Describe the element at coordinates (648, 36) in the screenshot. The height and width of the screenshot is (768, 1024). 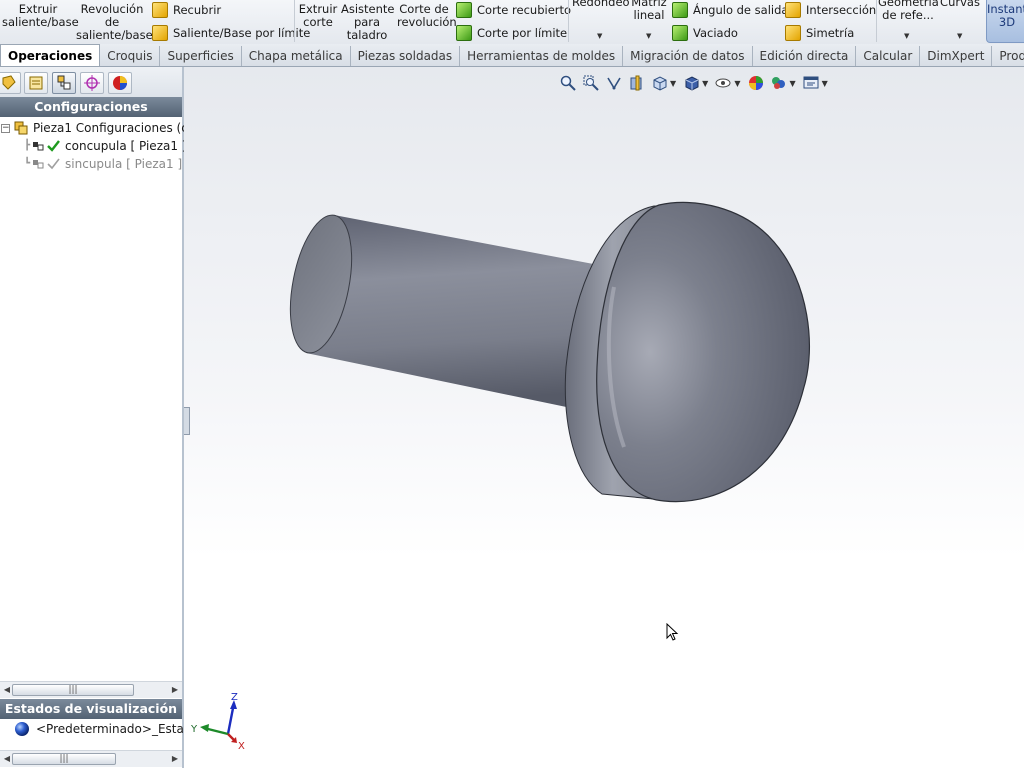
I see `pattern-dropdown-icon: ▼` at that location.